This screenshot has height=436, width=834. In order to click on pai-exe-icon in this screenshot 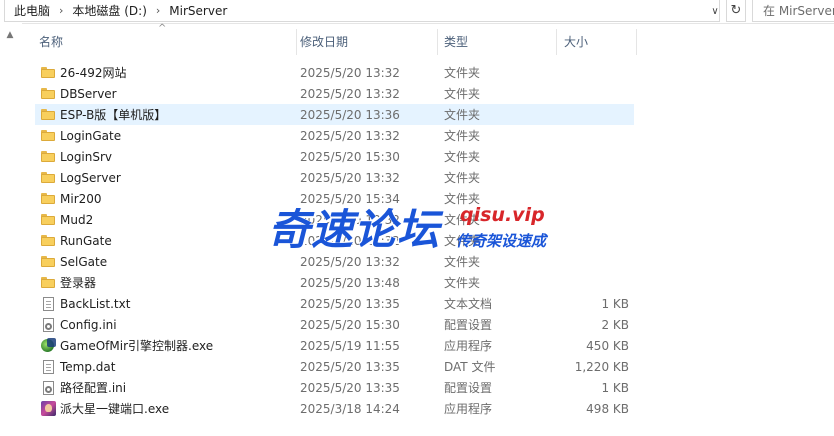, I will do `click(48, 408)`.